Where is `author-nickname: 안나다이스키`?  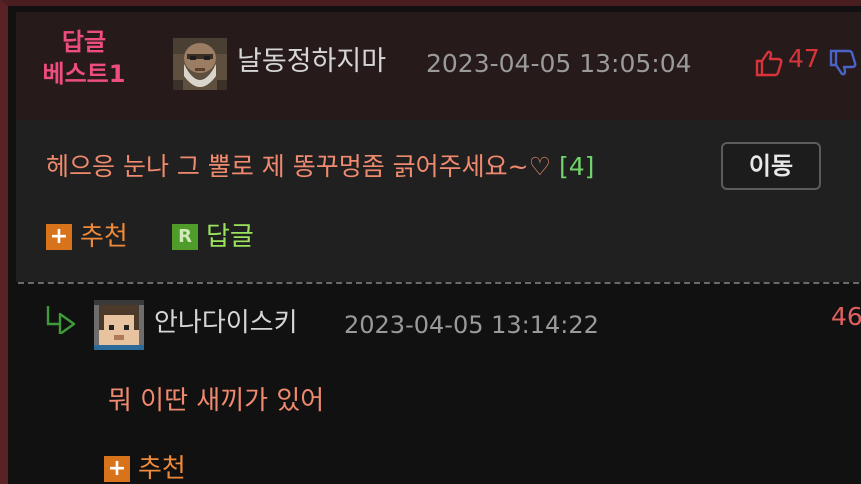 author-nickname: 안나다이스키 is located at coordinates (226, 323).